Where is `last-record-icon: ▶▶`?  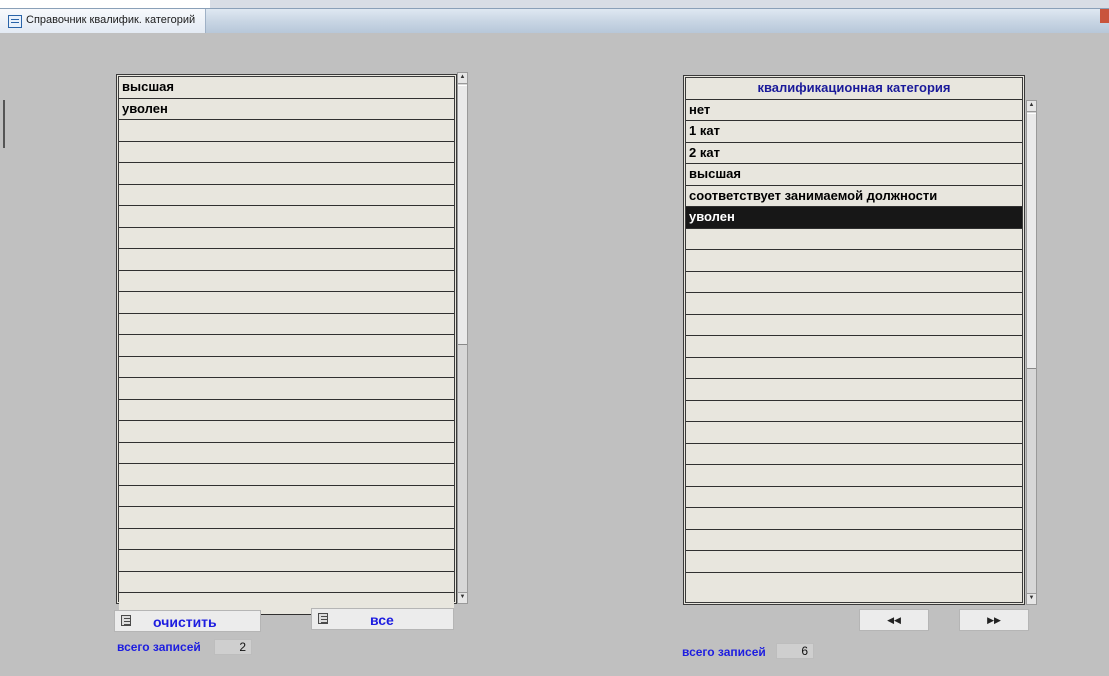 last-record-icon: ▶▶ is located at coordinates (994, 620).